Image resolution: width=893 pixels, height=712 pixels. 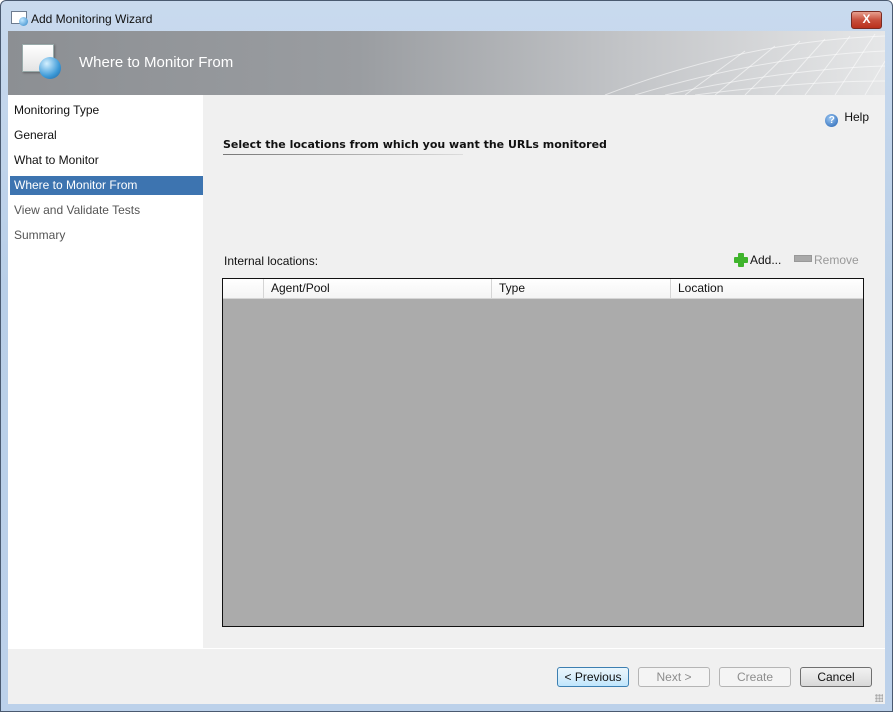 I want to click on cancel-button: Cancel, so click(x=836, y=677).